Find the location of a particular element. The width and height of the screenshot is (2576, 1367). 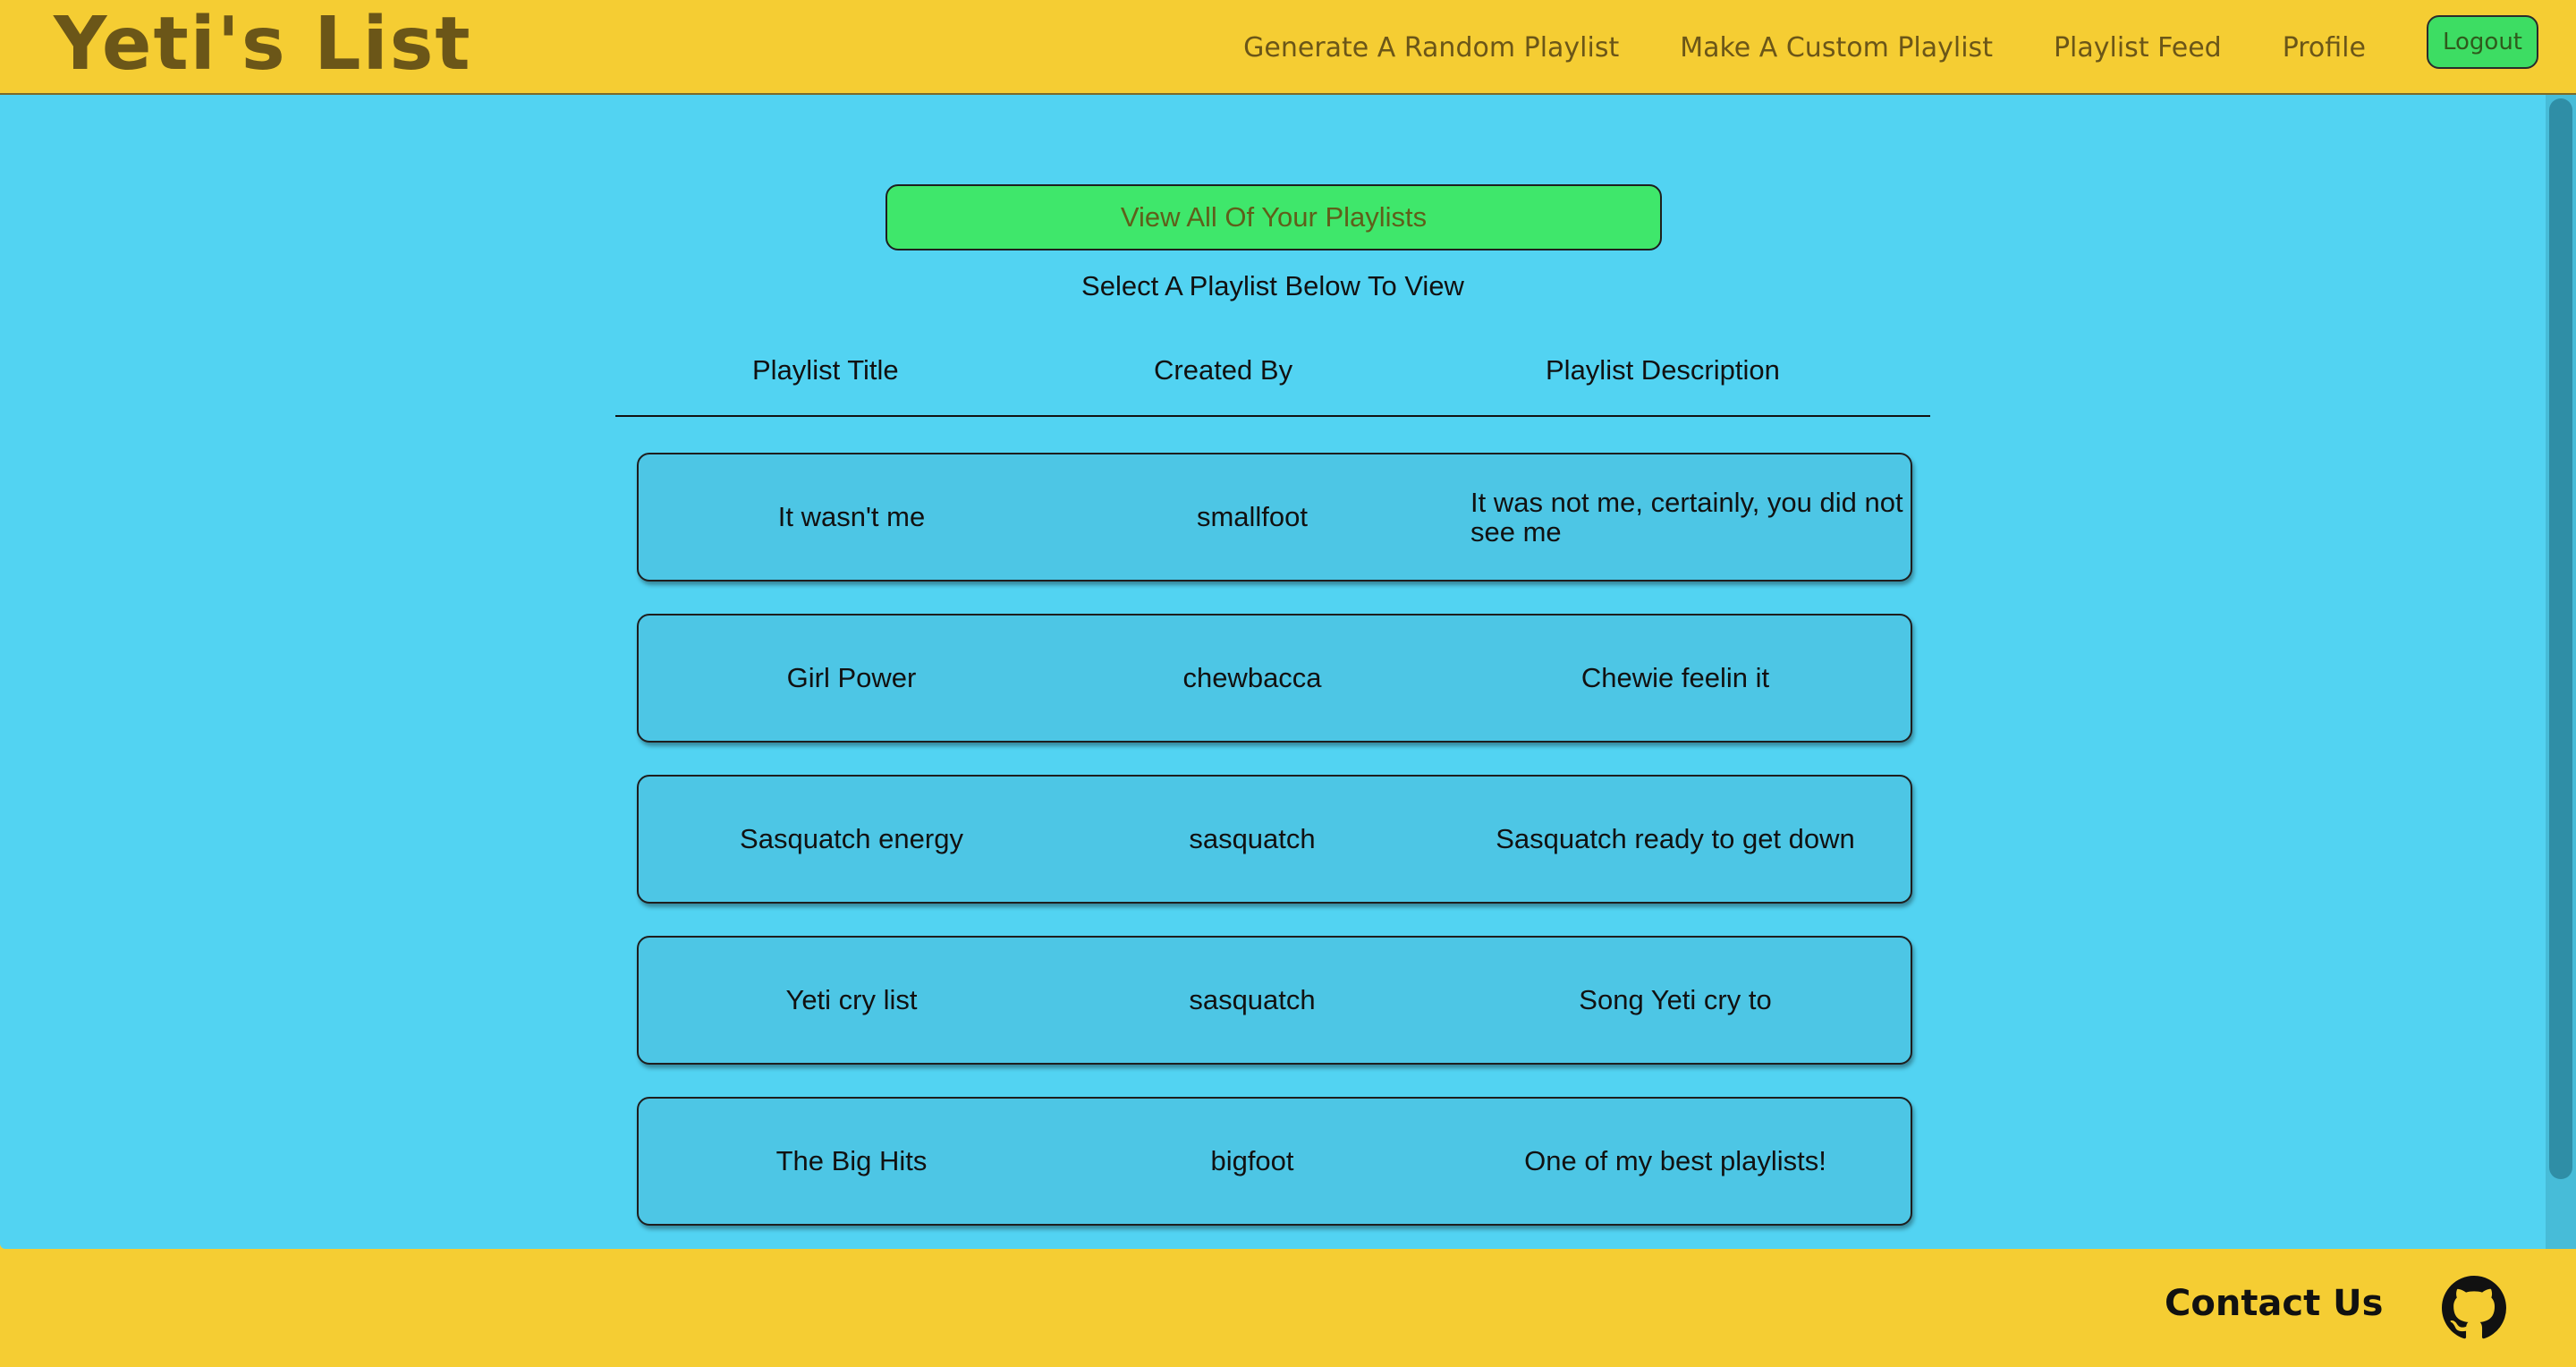

nav-generate-random-playlist: Generate A Random Playlist is located at coordinates (1431, 48).